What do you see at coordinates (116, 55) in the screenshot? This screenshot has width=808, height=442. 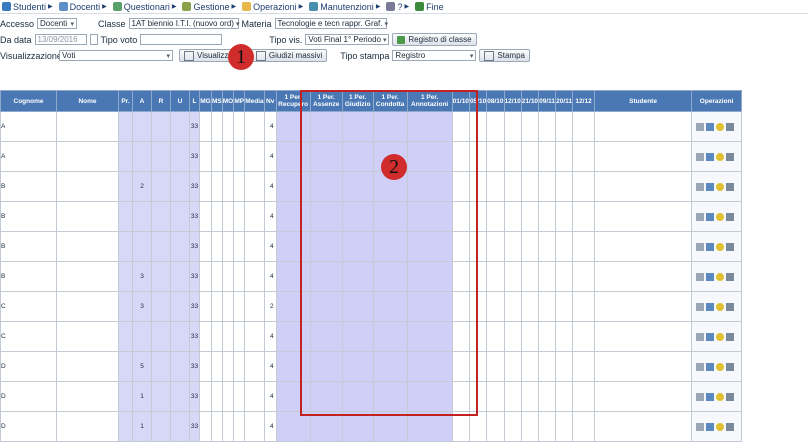 I see `visualizzazione-select: Voti ▾` at bounding box center [116, 55].